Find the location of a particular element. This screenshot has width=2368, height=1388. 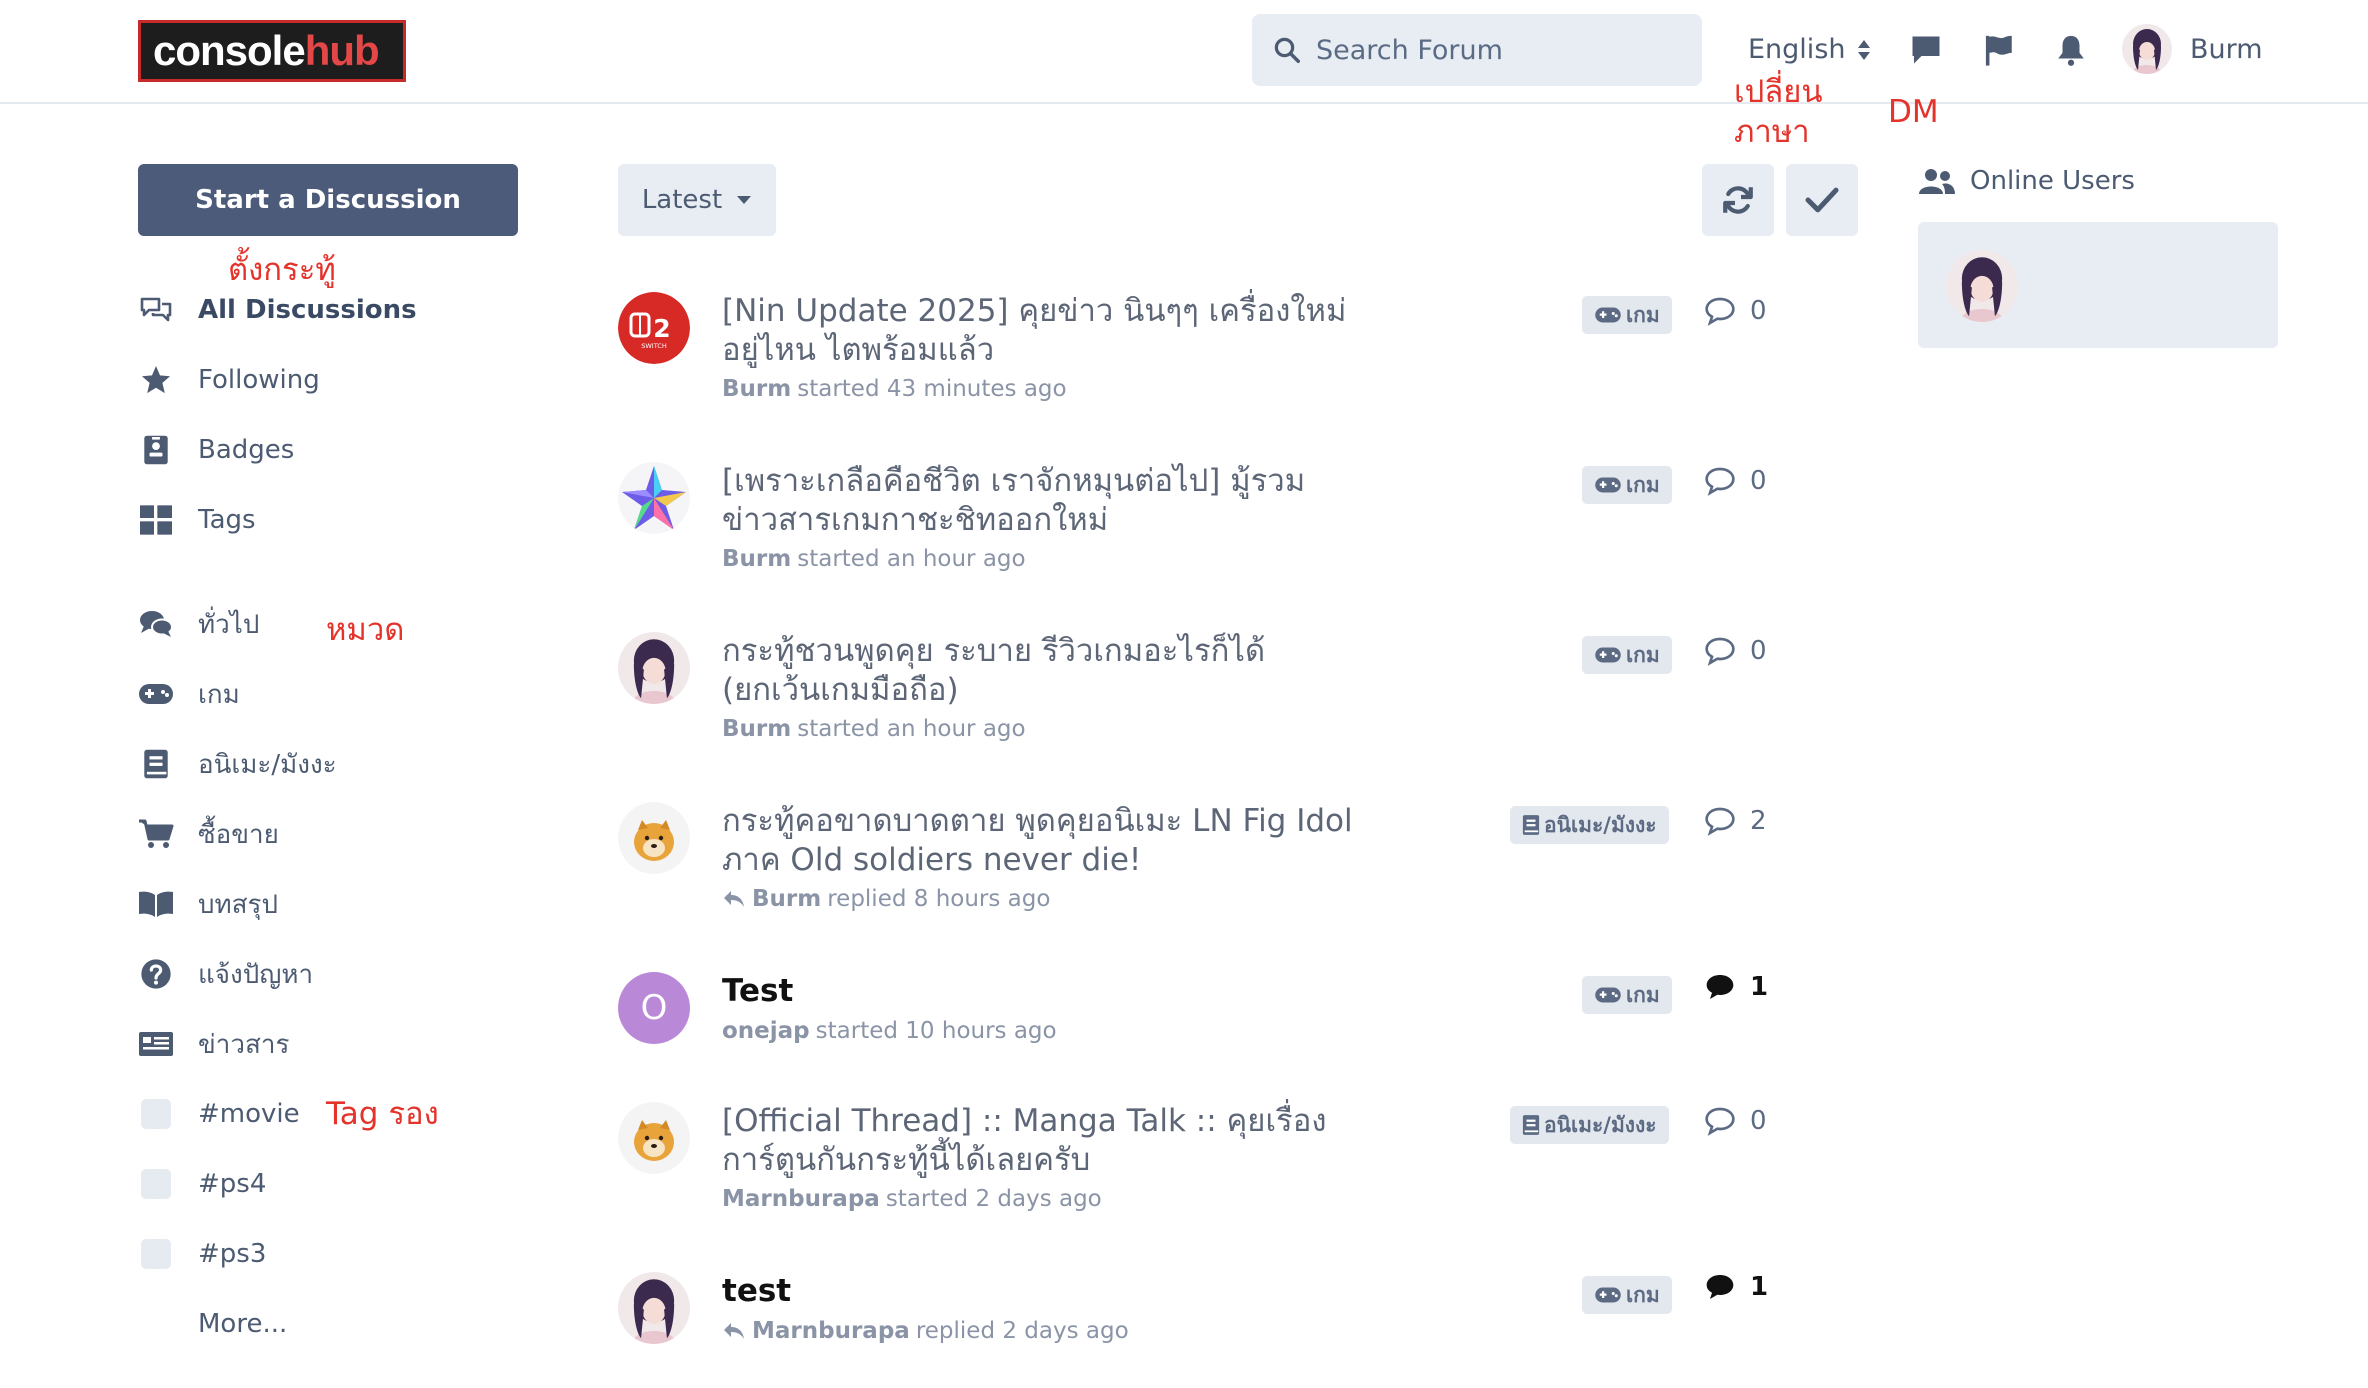

discussion-item: test Marnburapa replied 2 days ago เกม 1 is located at coordinates (1193, 1317).